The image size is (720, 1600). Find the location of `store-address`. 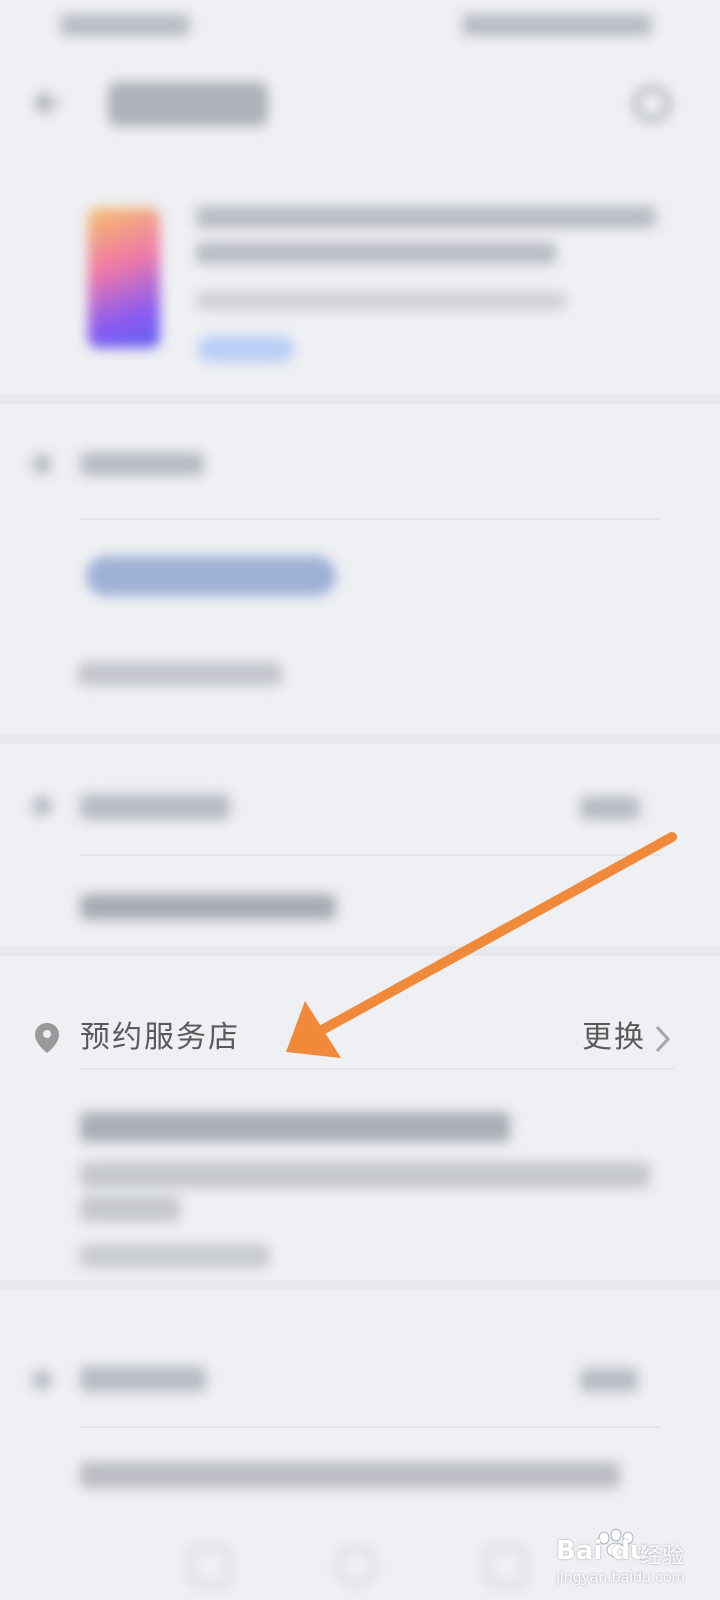

store-address is located at coordinates (365, 1175).